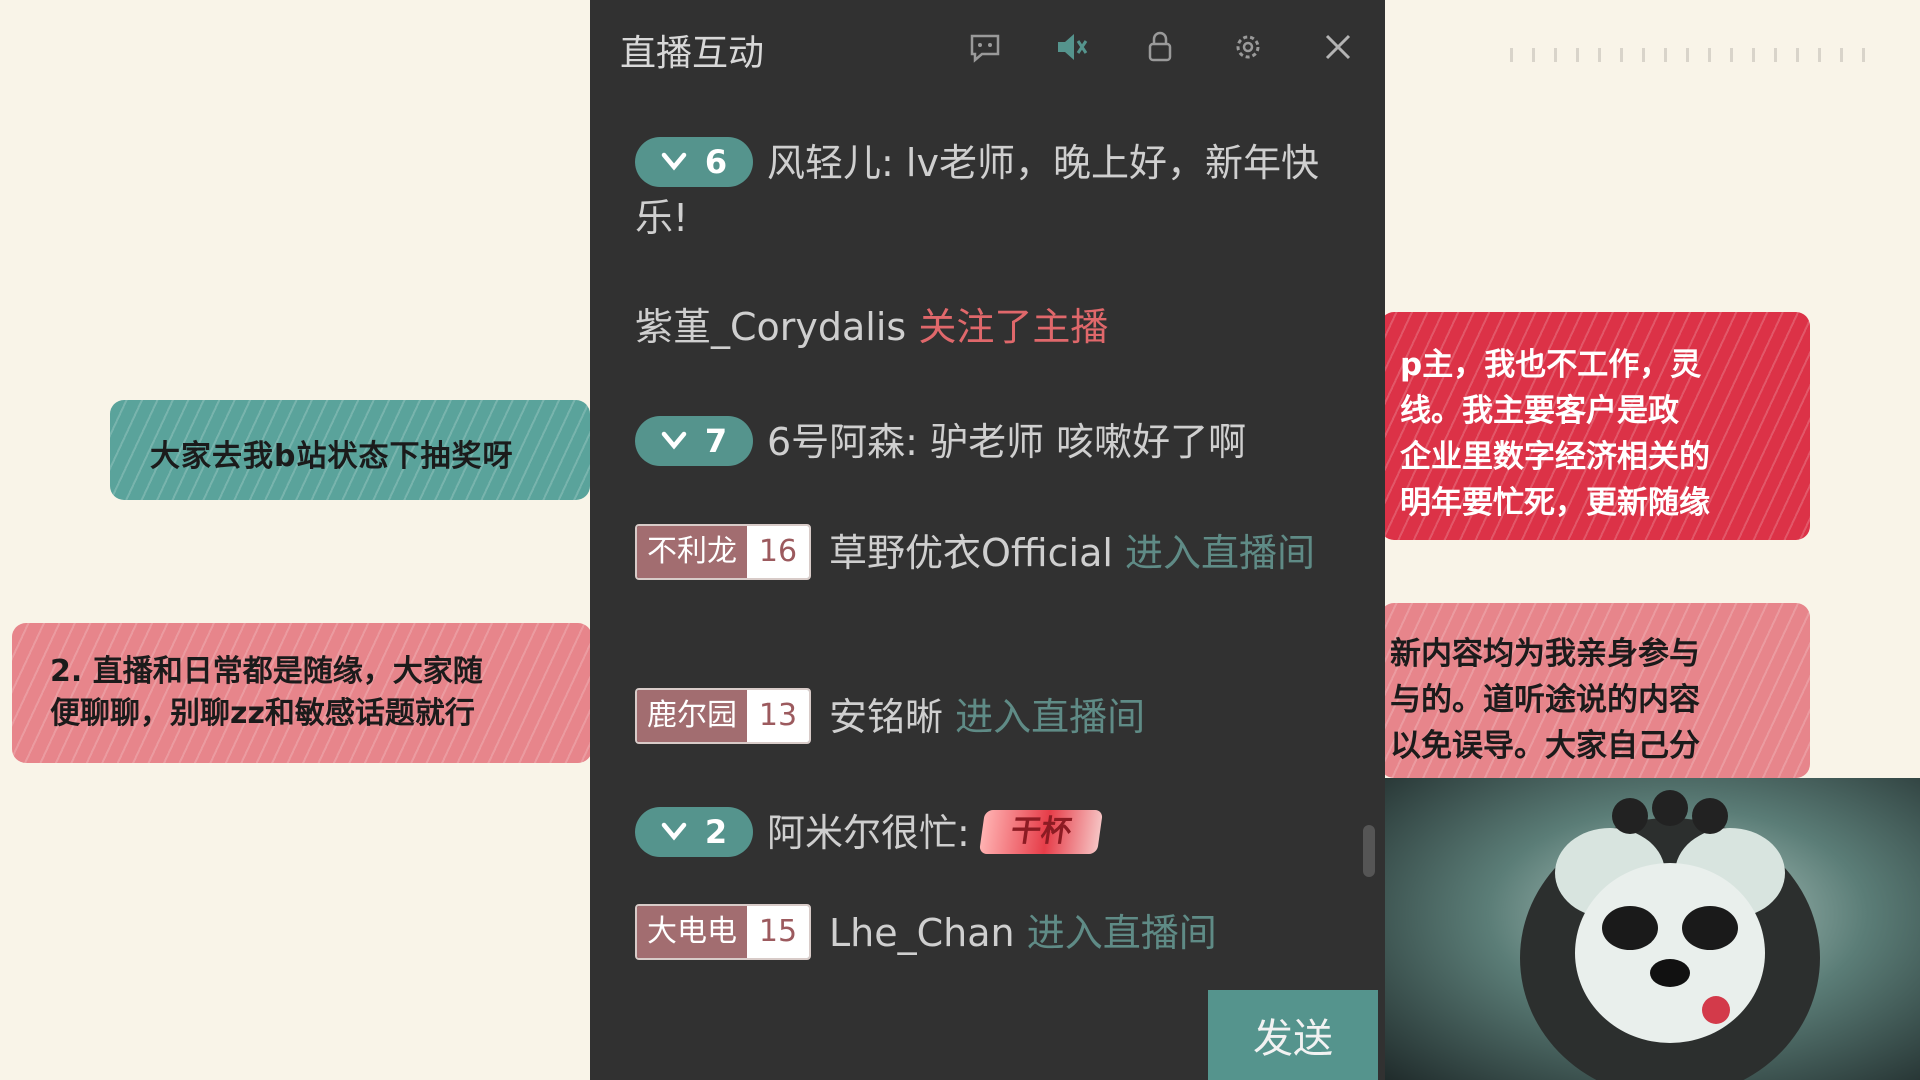  Describe the element at coordinates (1072, 47) in the screenshot. I see `muted-speaker-icon` at that location.